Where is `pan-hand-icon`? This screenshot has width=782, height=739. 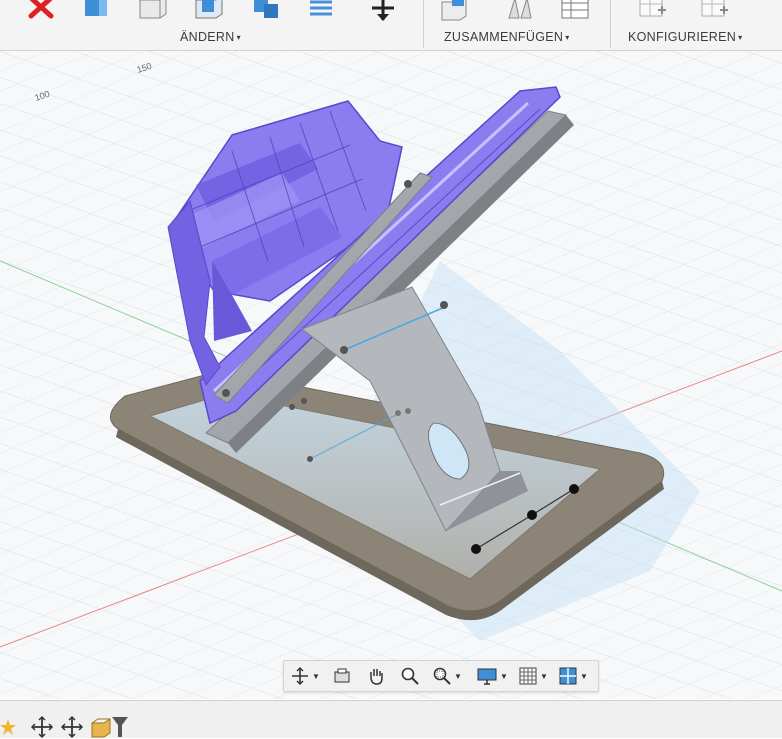
pan-hand-icon is located at coordinates (376, 677).